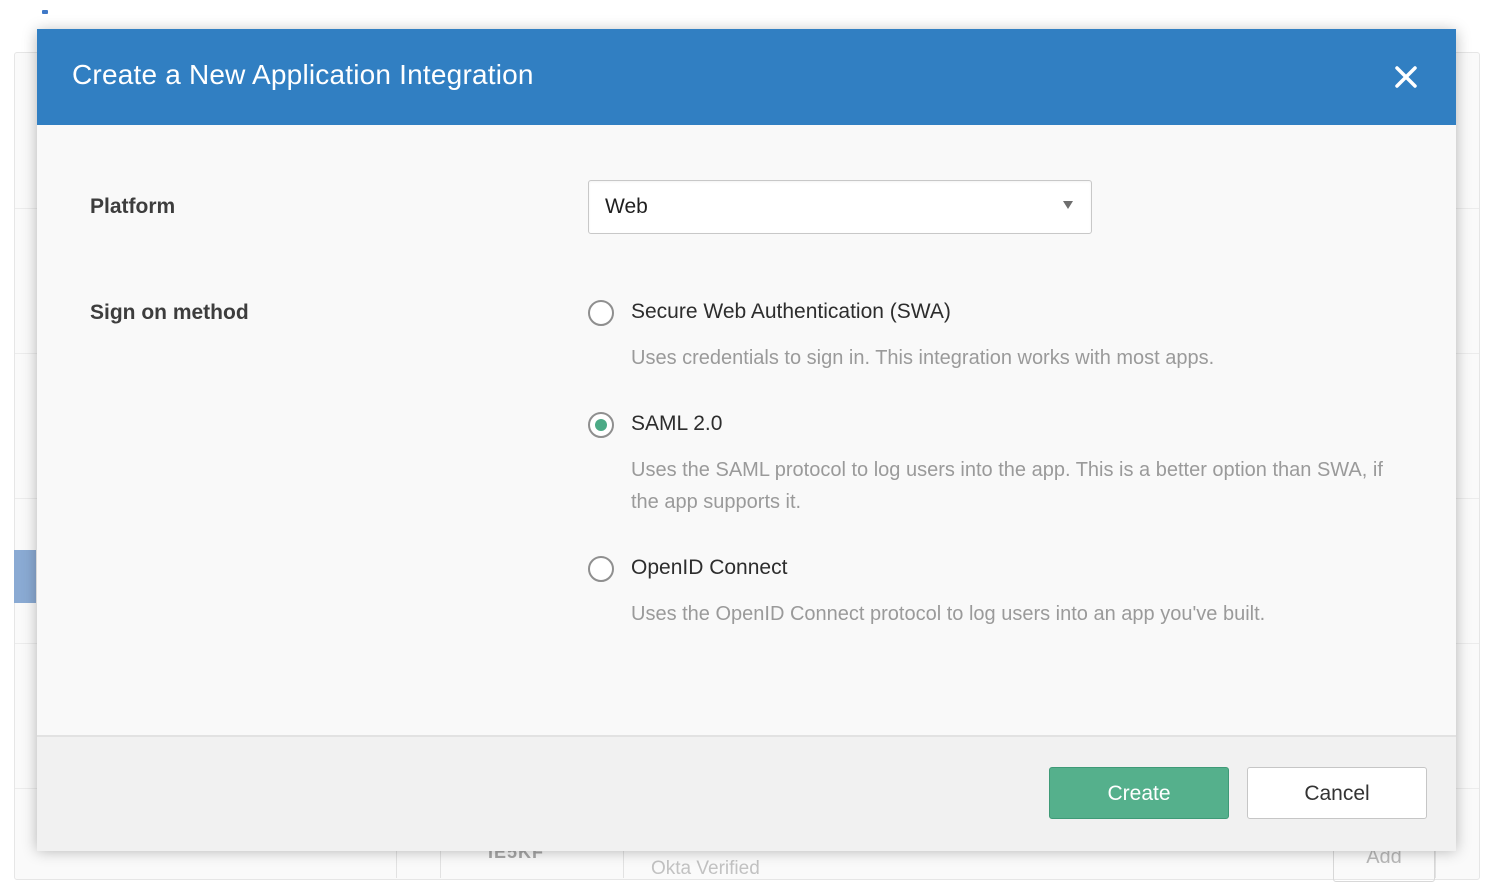  What do you see at coordinates (791, 312) in the screenshot?
I see `option-label-swa: Secure Web Authentication (SWA)` at bounding box center [791, 312].